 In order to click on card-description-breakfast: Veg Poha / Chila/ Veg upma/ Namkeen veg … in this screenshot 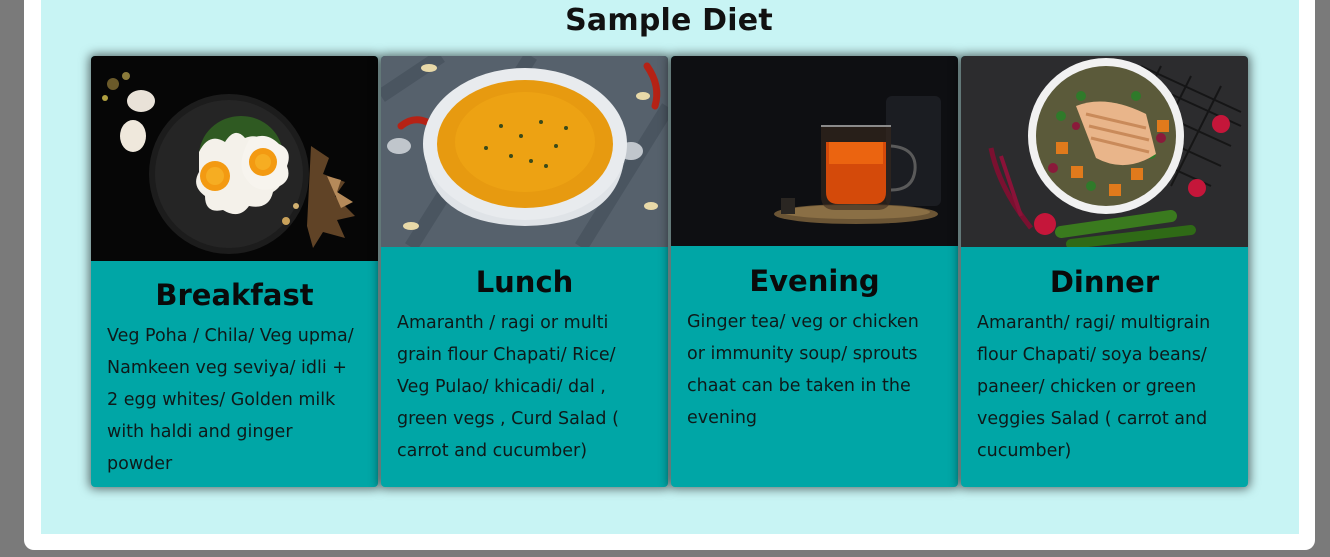, I will do `click(230, 400)`.